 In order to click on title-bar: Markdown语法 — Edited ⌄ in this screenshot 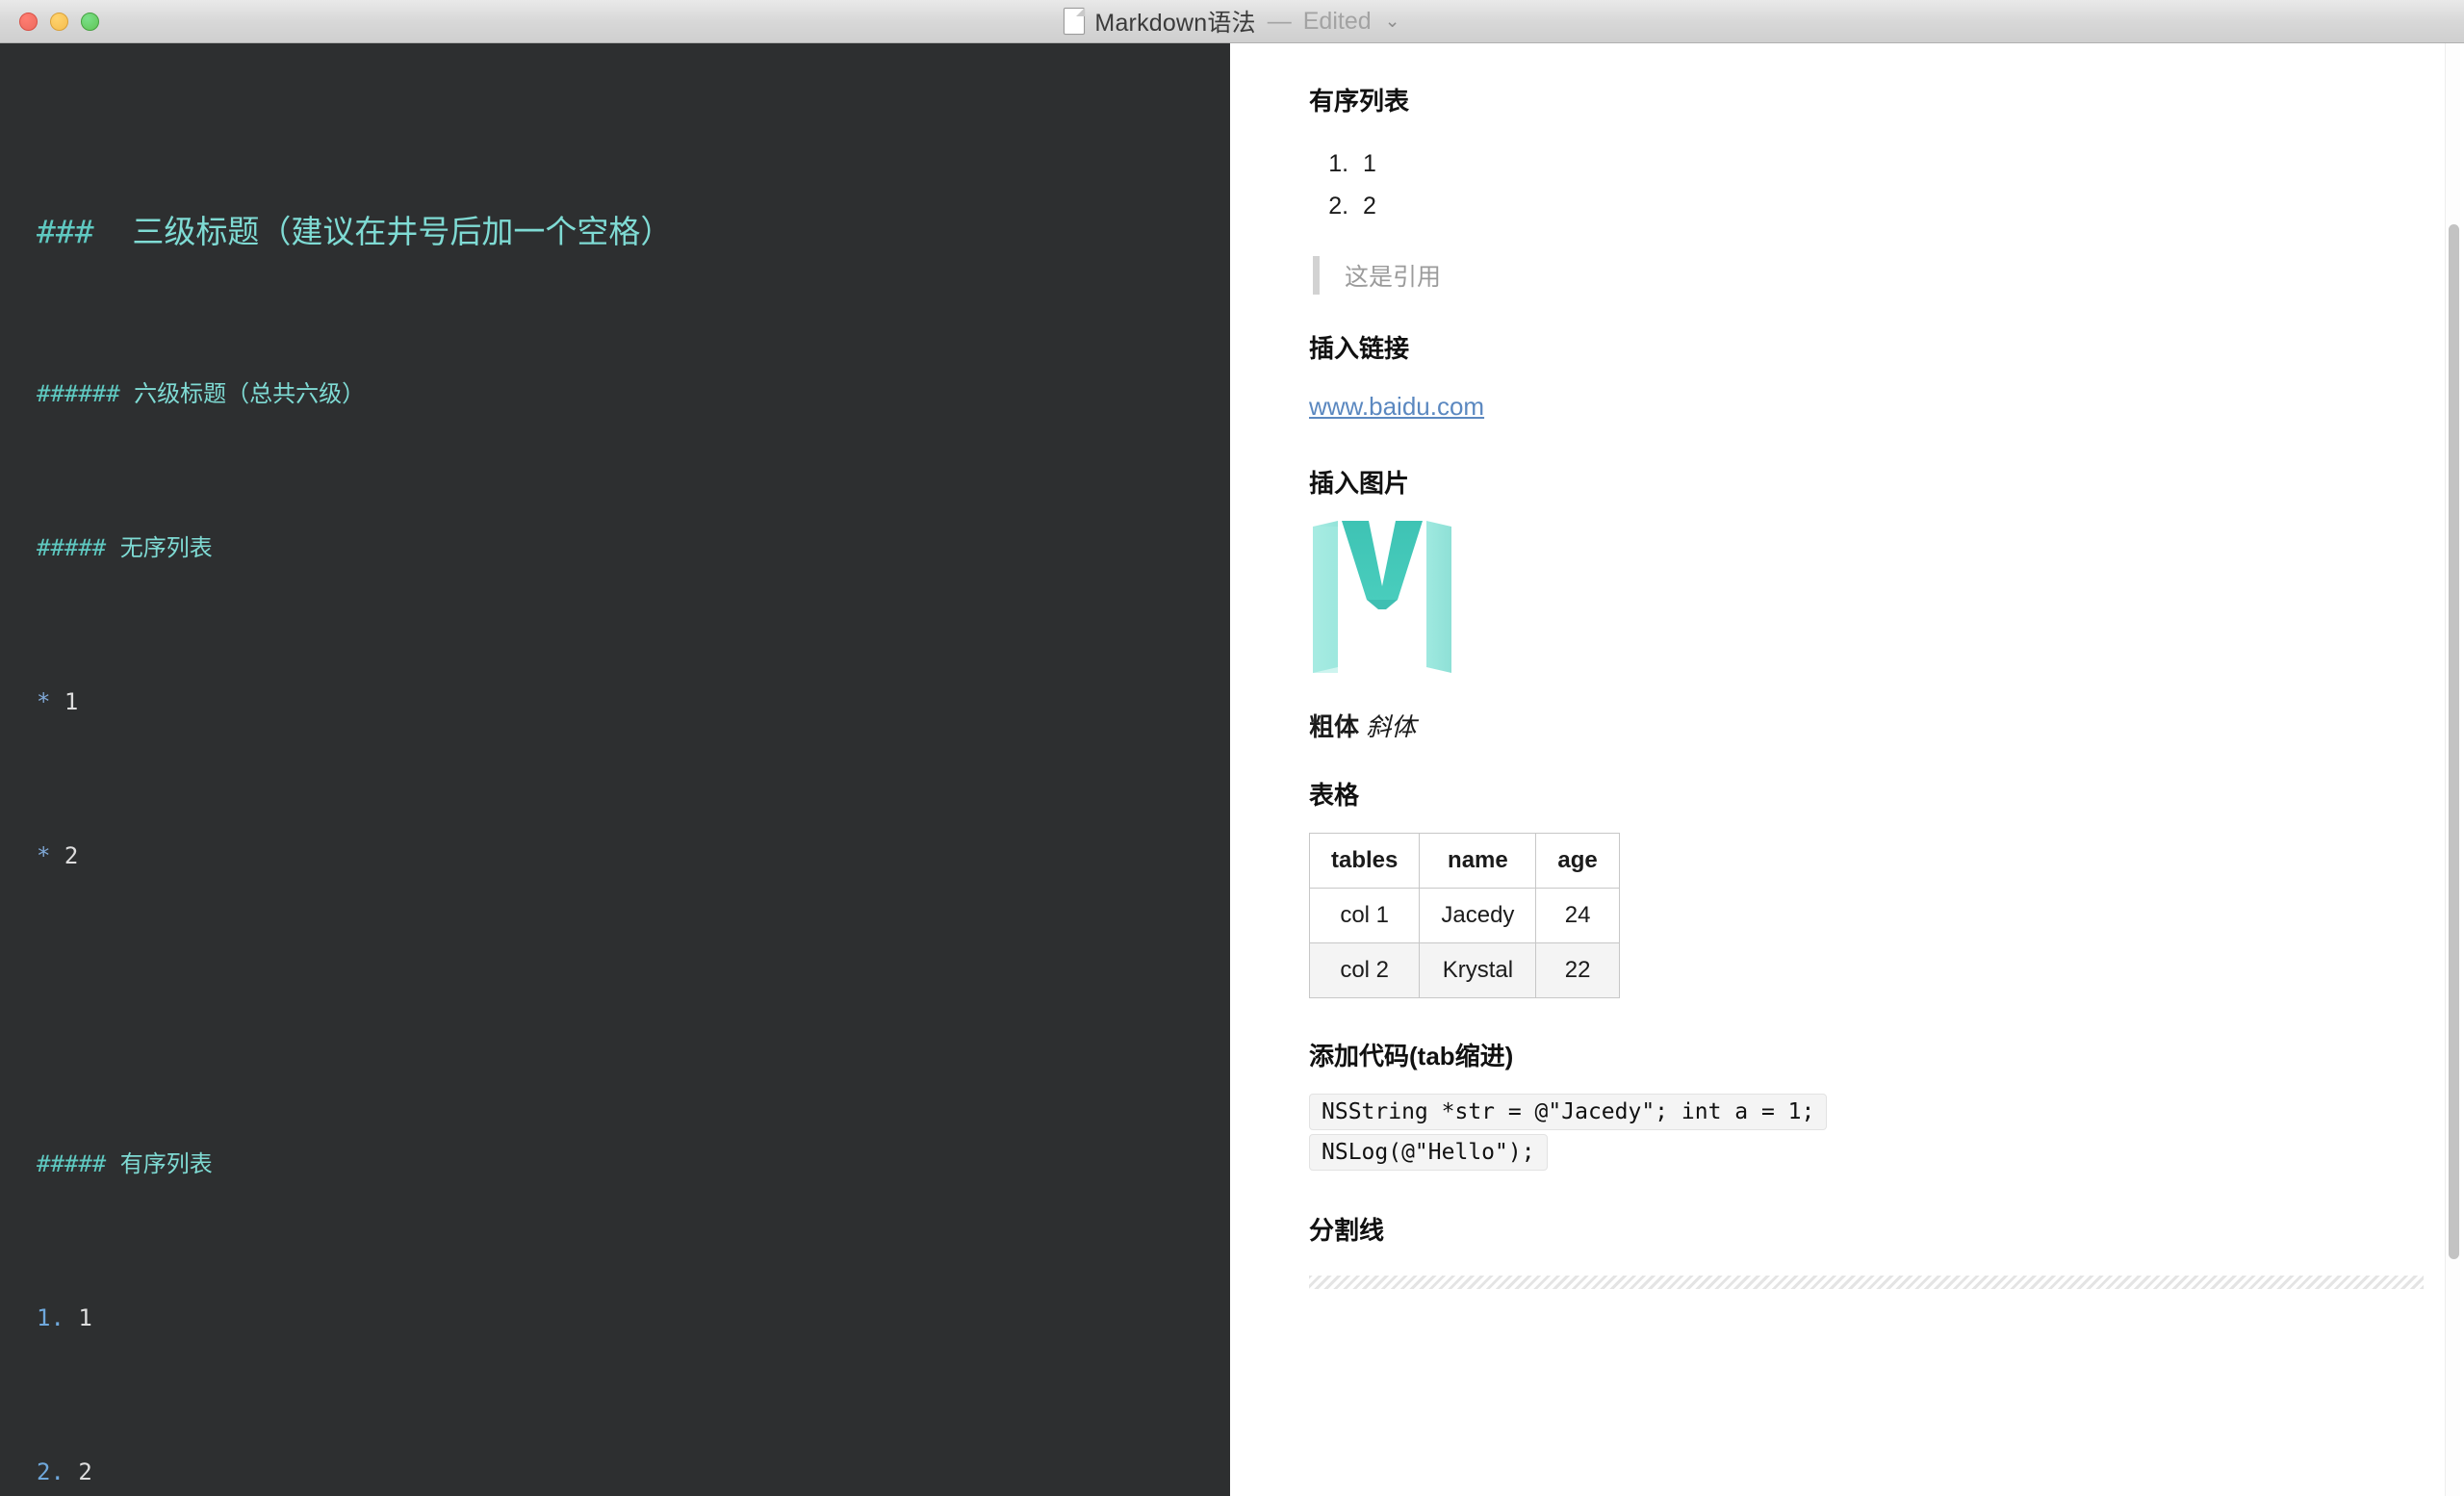, I will do `click(1232, 22)`.